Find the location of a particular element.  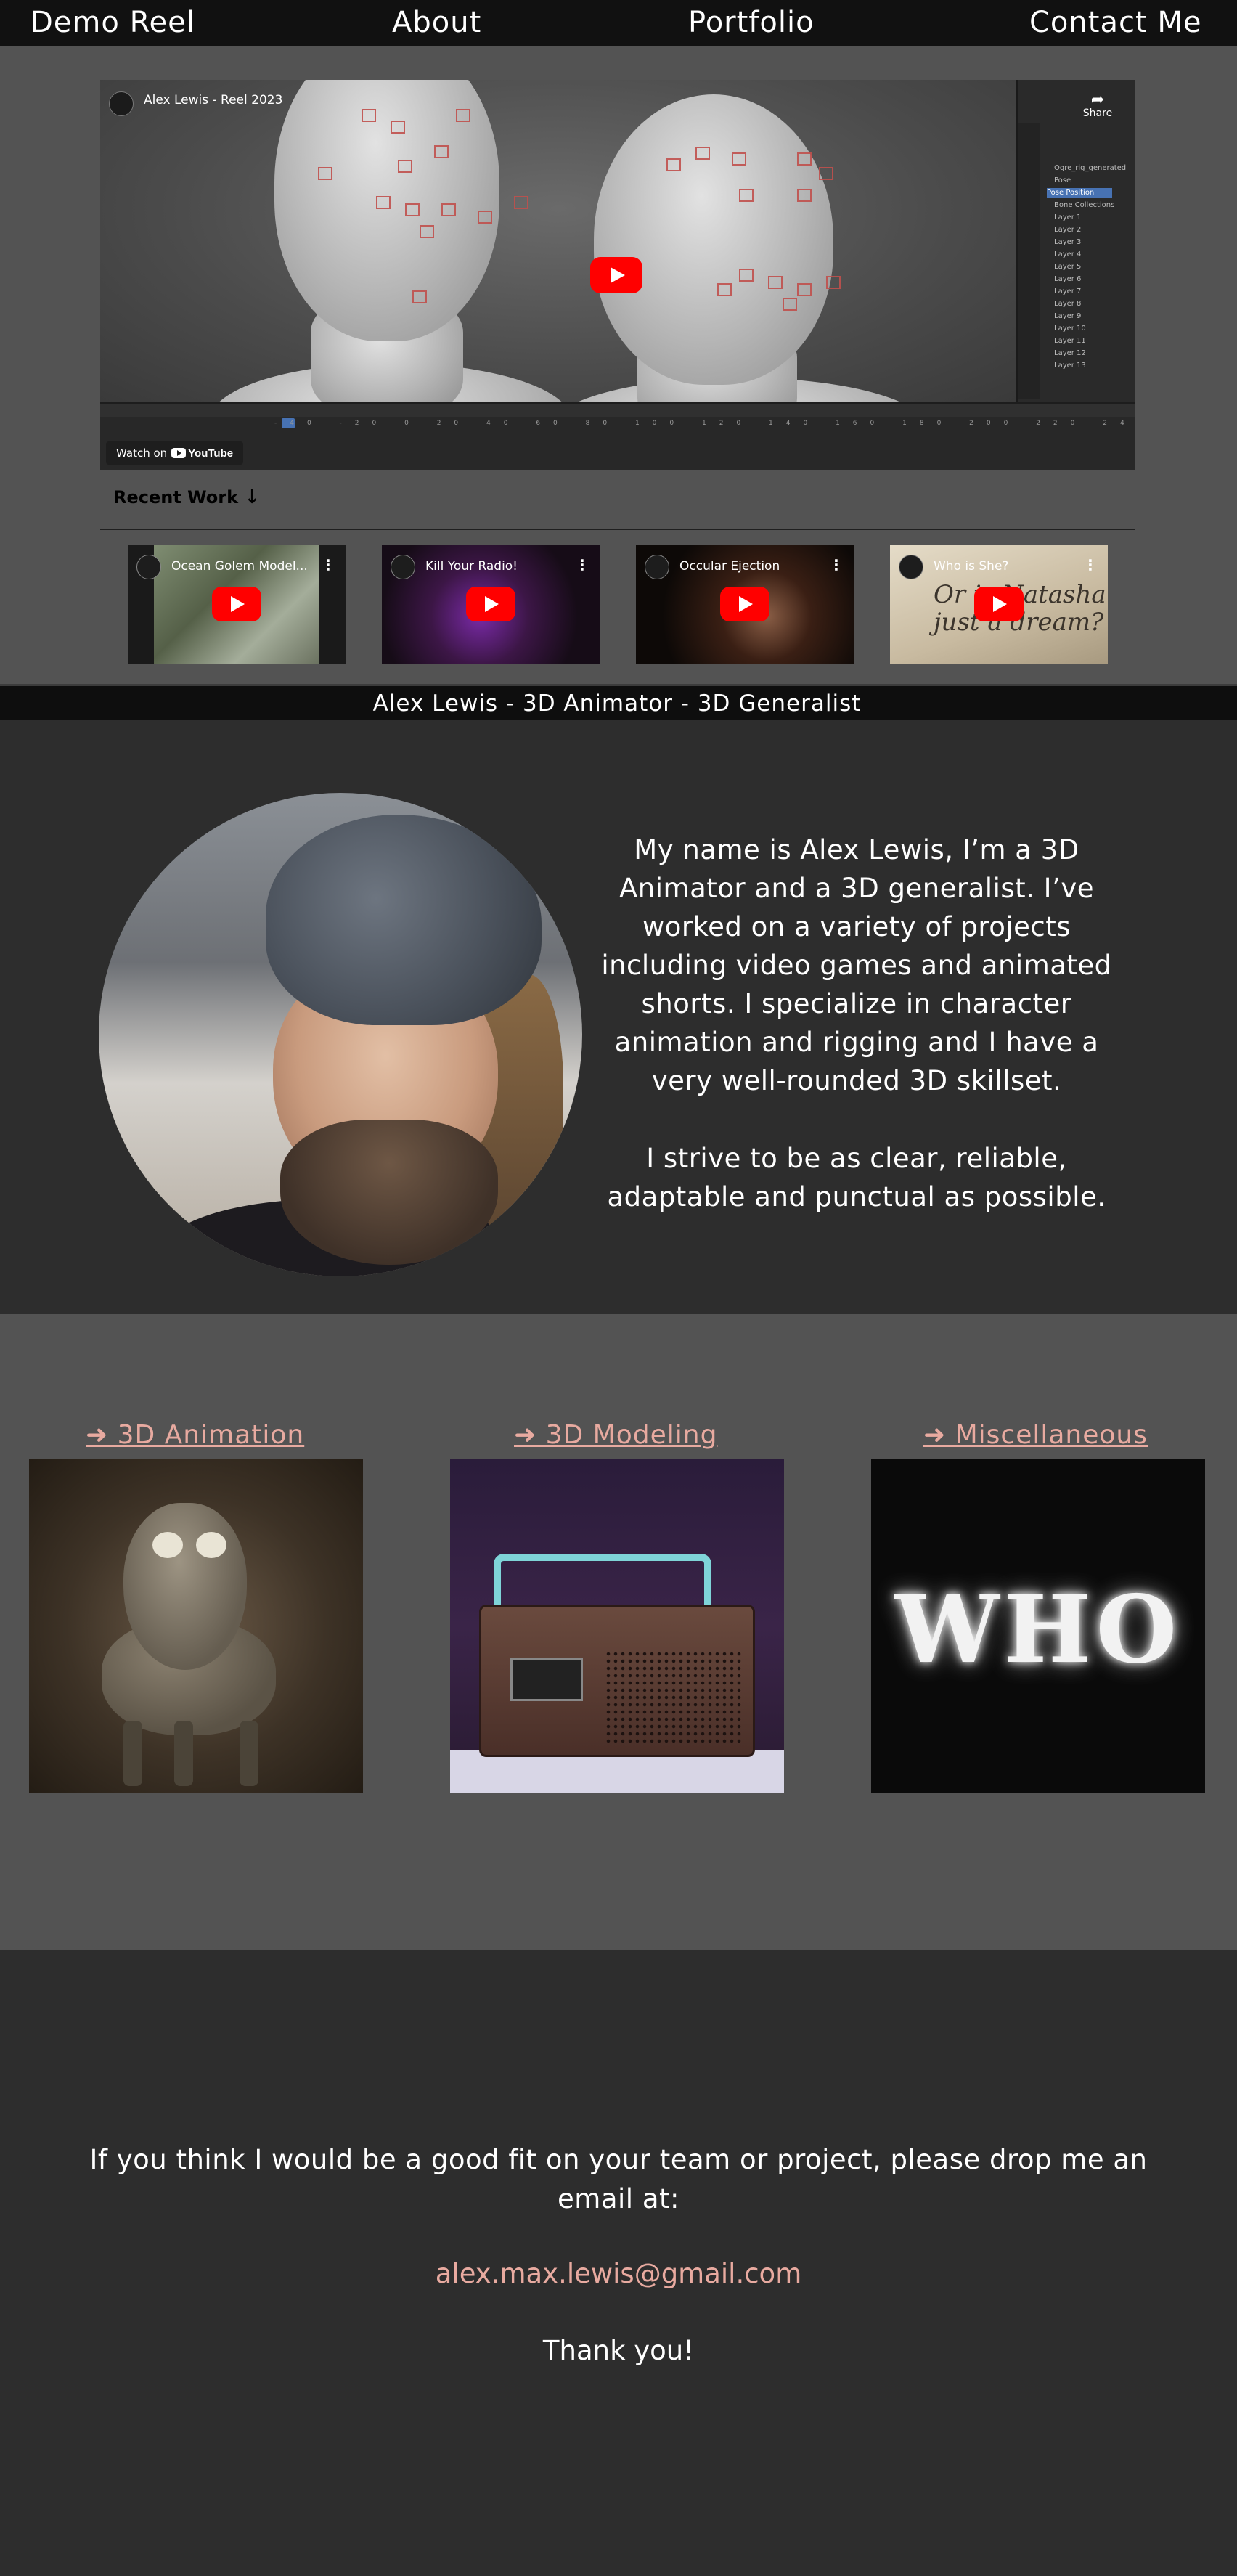

video-thumbnail: Kill Your Radio! ⋮ is located at coordinates (491, 604).